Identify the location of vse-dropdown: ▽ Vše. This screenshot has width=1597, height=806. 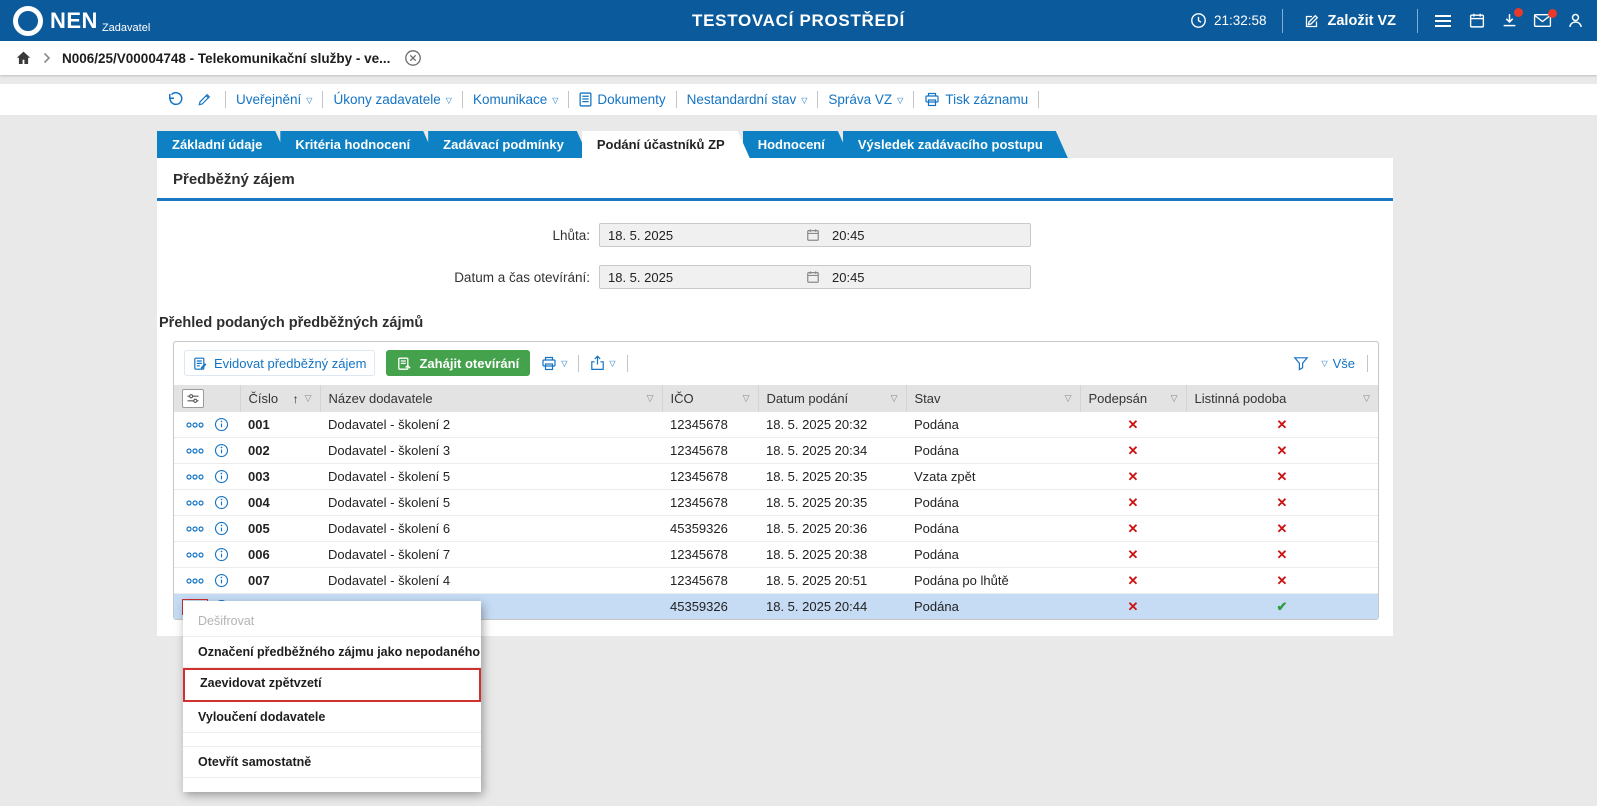
(1338, 363).